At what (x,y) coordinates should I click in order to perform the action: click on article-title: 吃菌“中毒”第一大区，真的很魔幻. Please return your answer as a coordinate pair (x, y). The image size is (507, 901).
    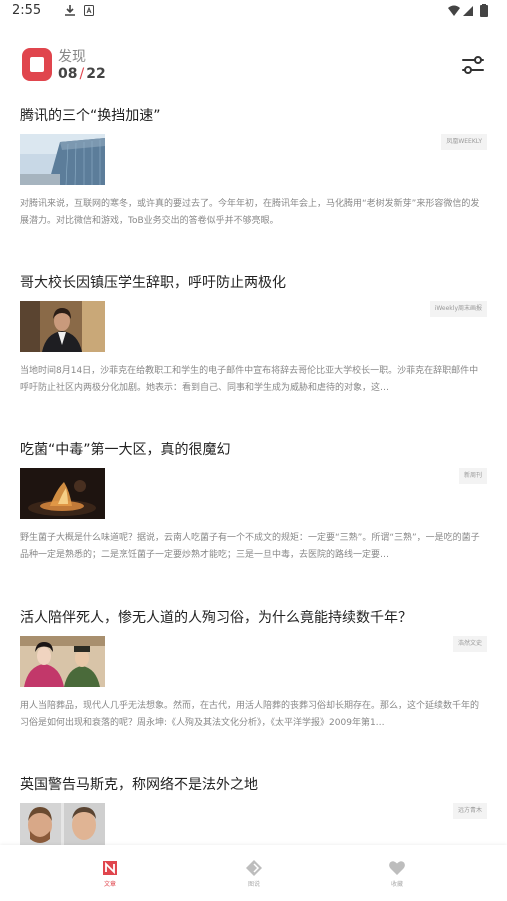
    Looking at the image, I should click on (253, 450).